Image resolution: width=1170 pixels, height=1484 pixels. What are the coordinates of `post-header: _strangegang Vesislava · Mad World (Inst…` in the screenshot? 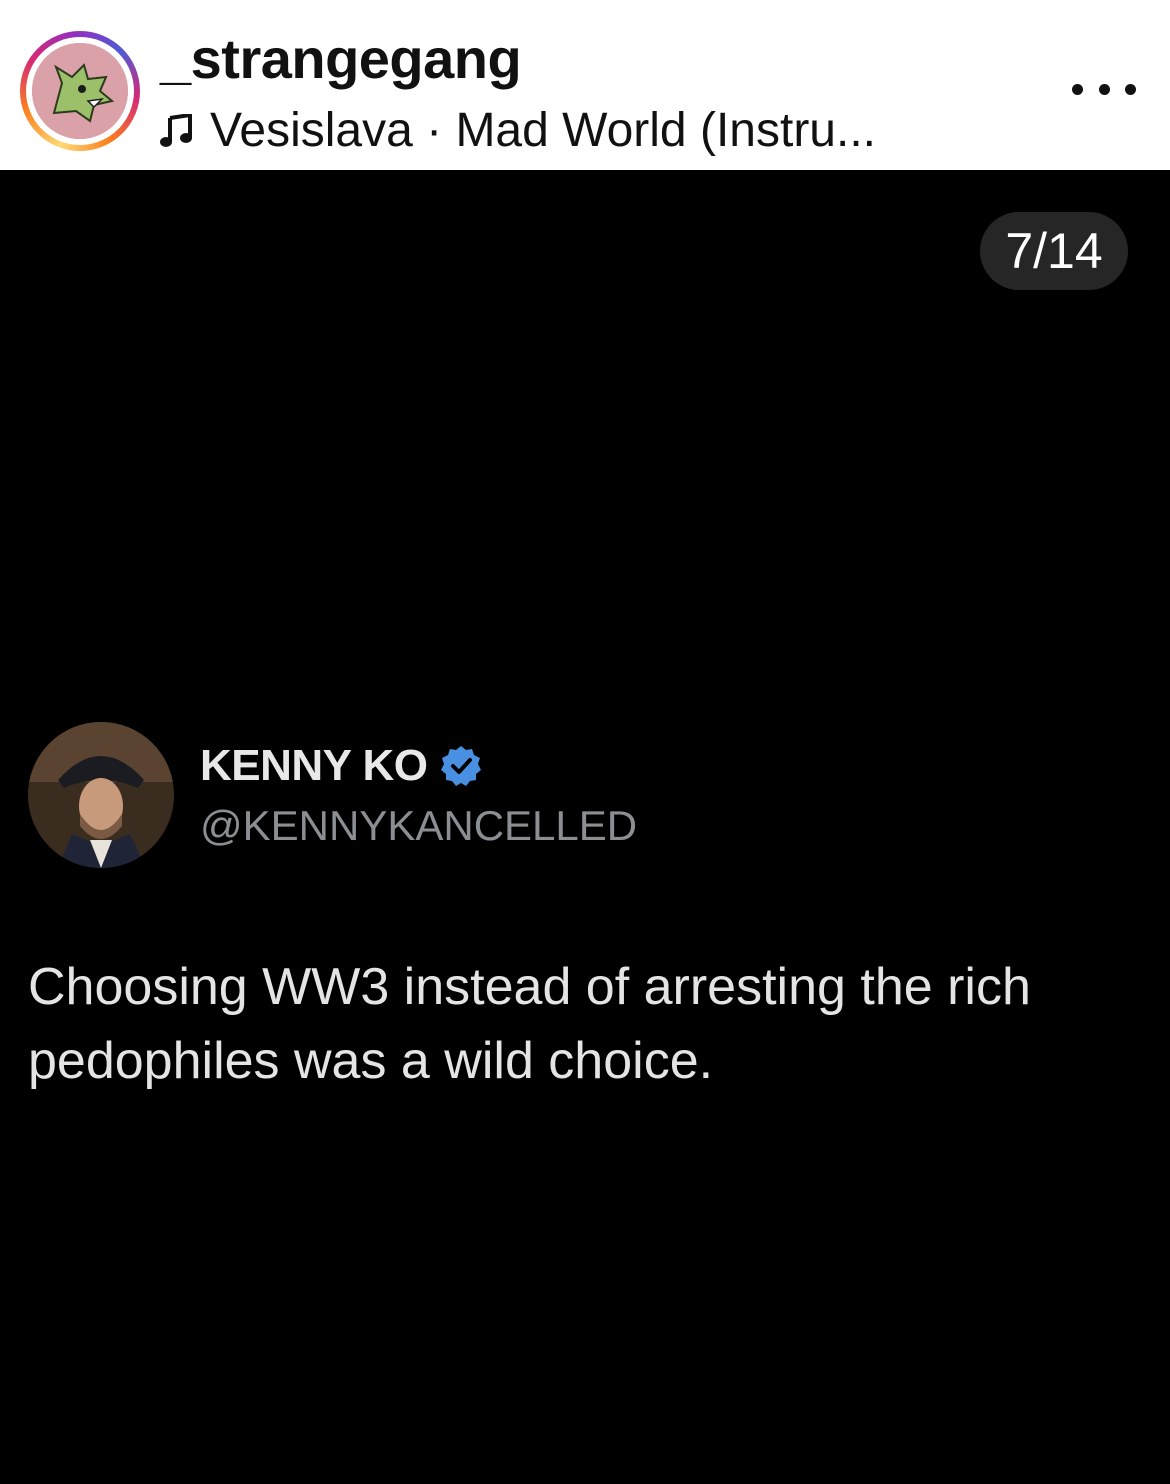 It's located at (585, 85).